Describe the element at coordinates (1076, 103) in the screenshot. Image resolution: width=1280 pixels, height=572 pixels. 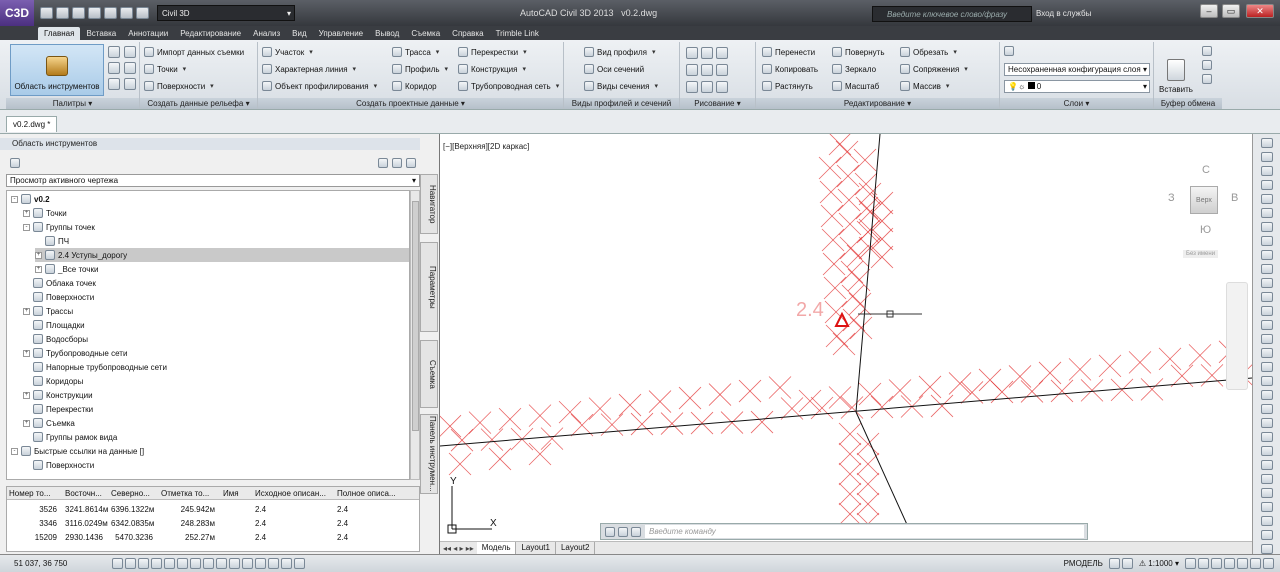
I see `panel-title: Слои ▾` at that location.